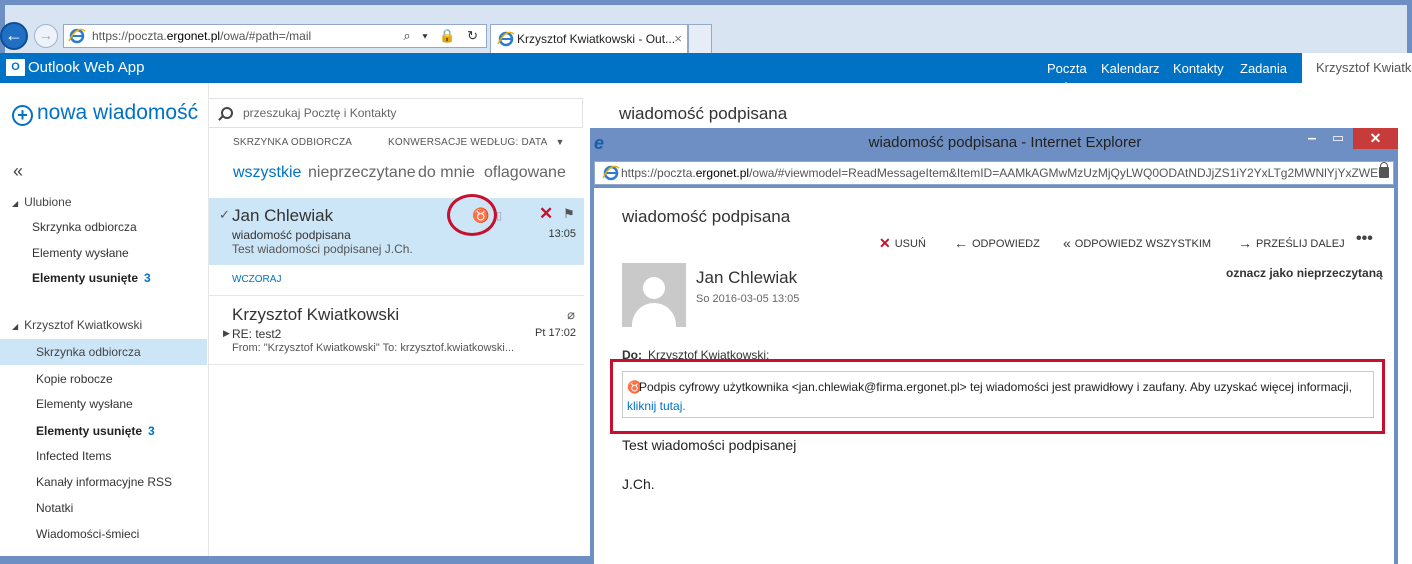  What do you see at coordinates (1198, 68) in the screenshot?
I see `nav-kontakty: Kontakty` at bounding box center [1198, 68].